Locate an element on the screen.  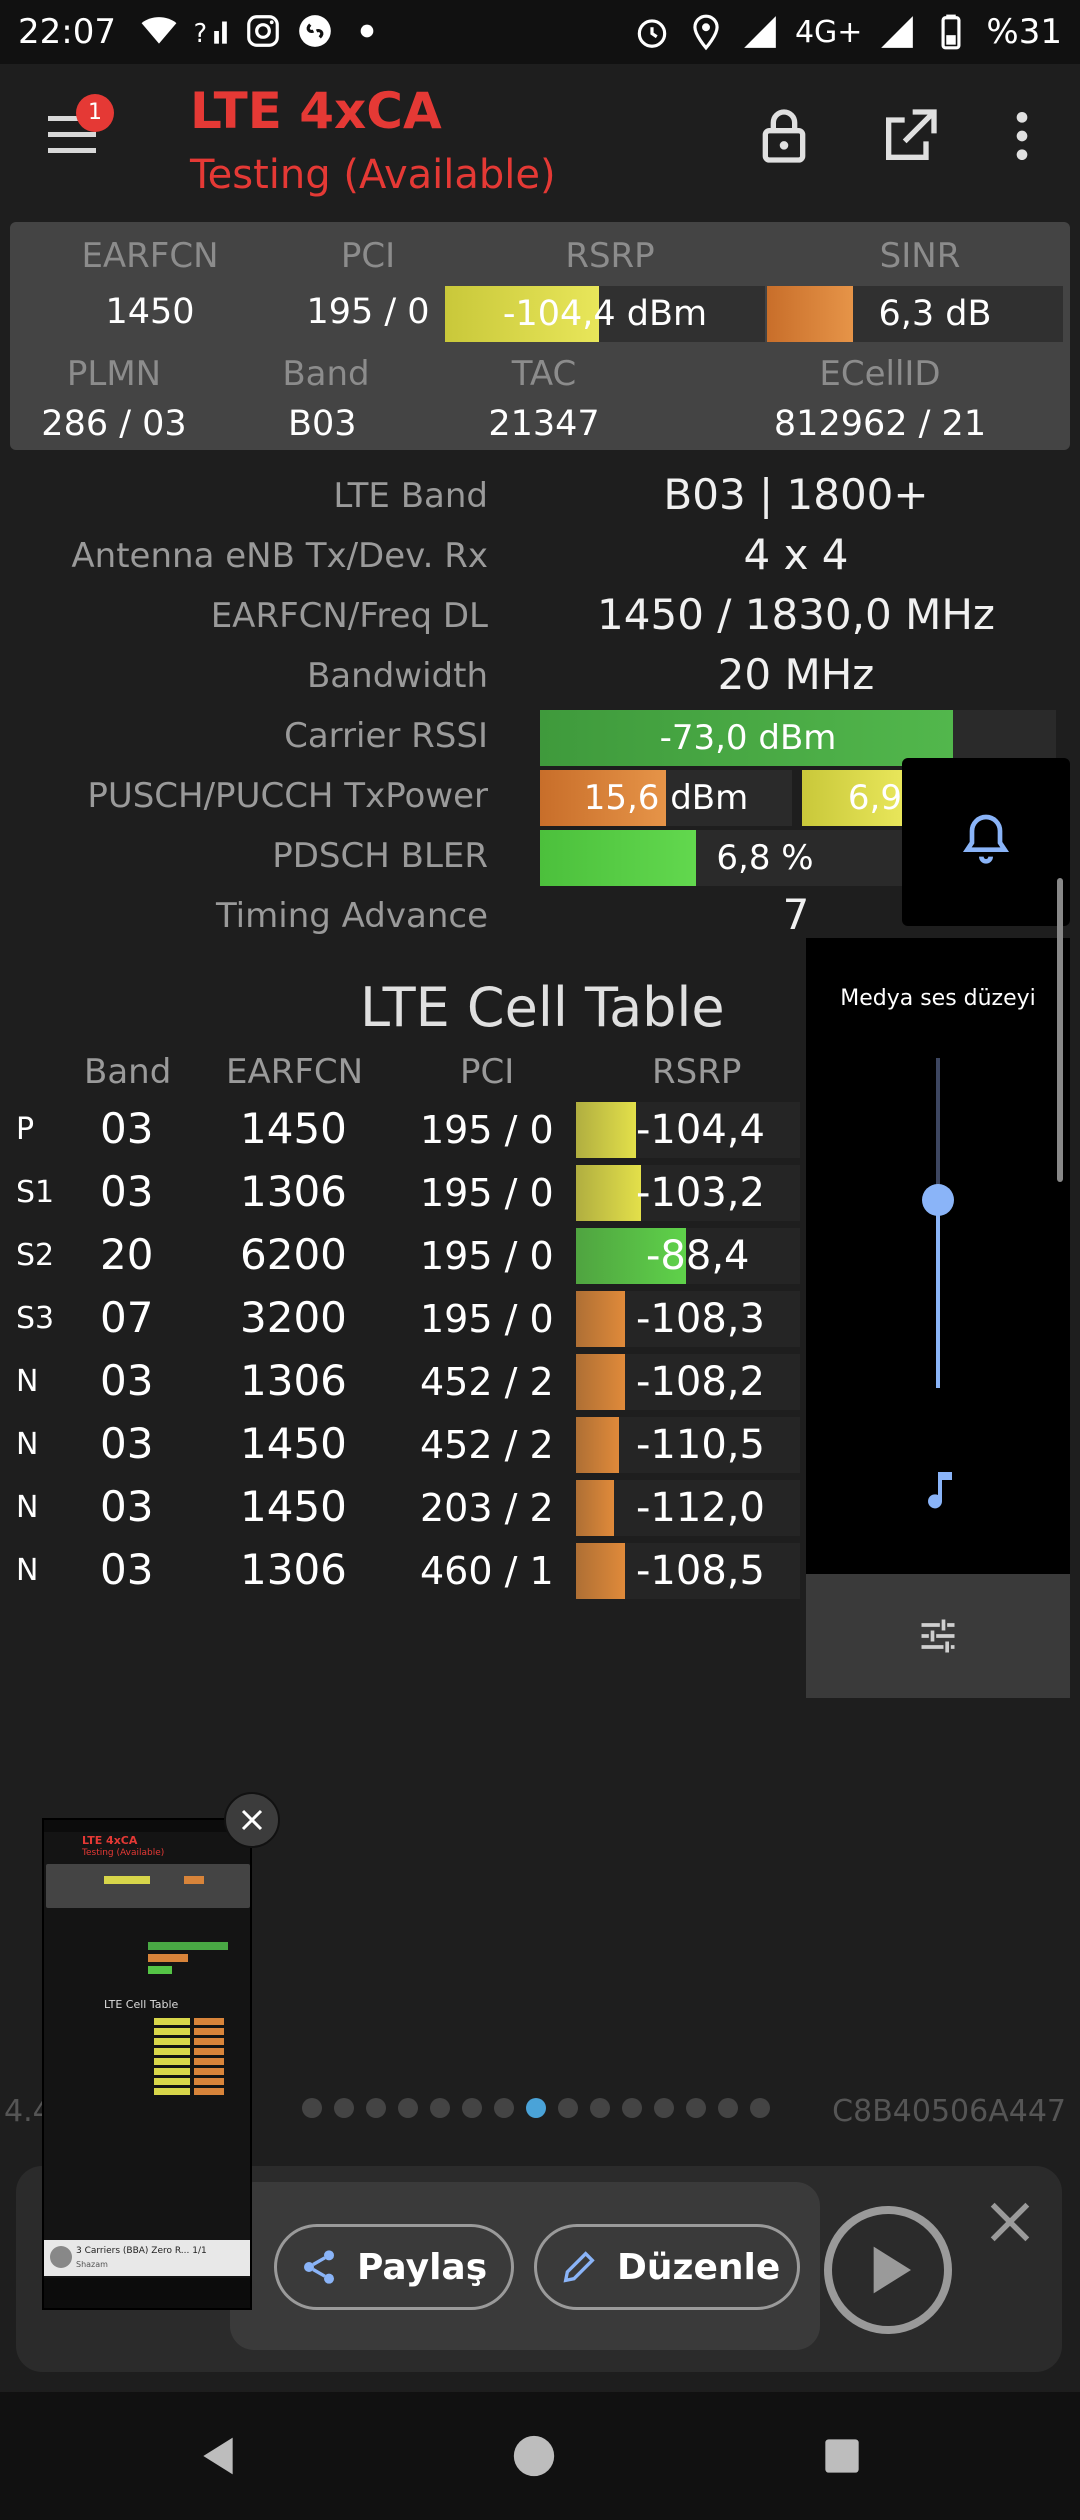
bandwidth-label: Bandwidth is located at coordinates (397, 676).